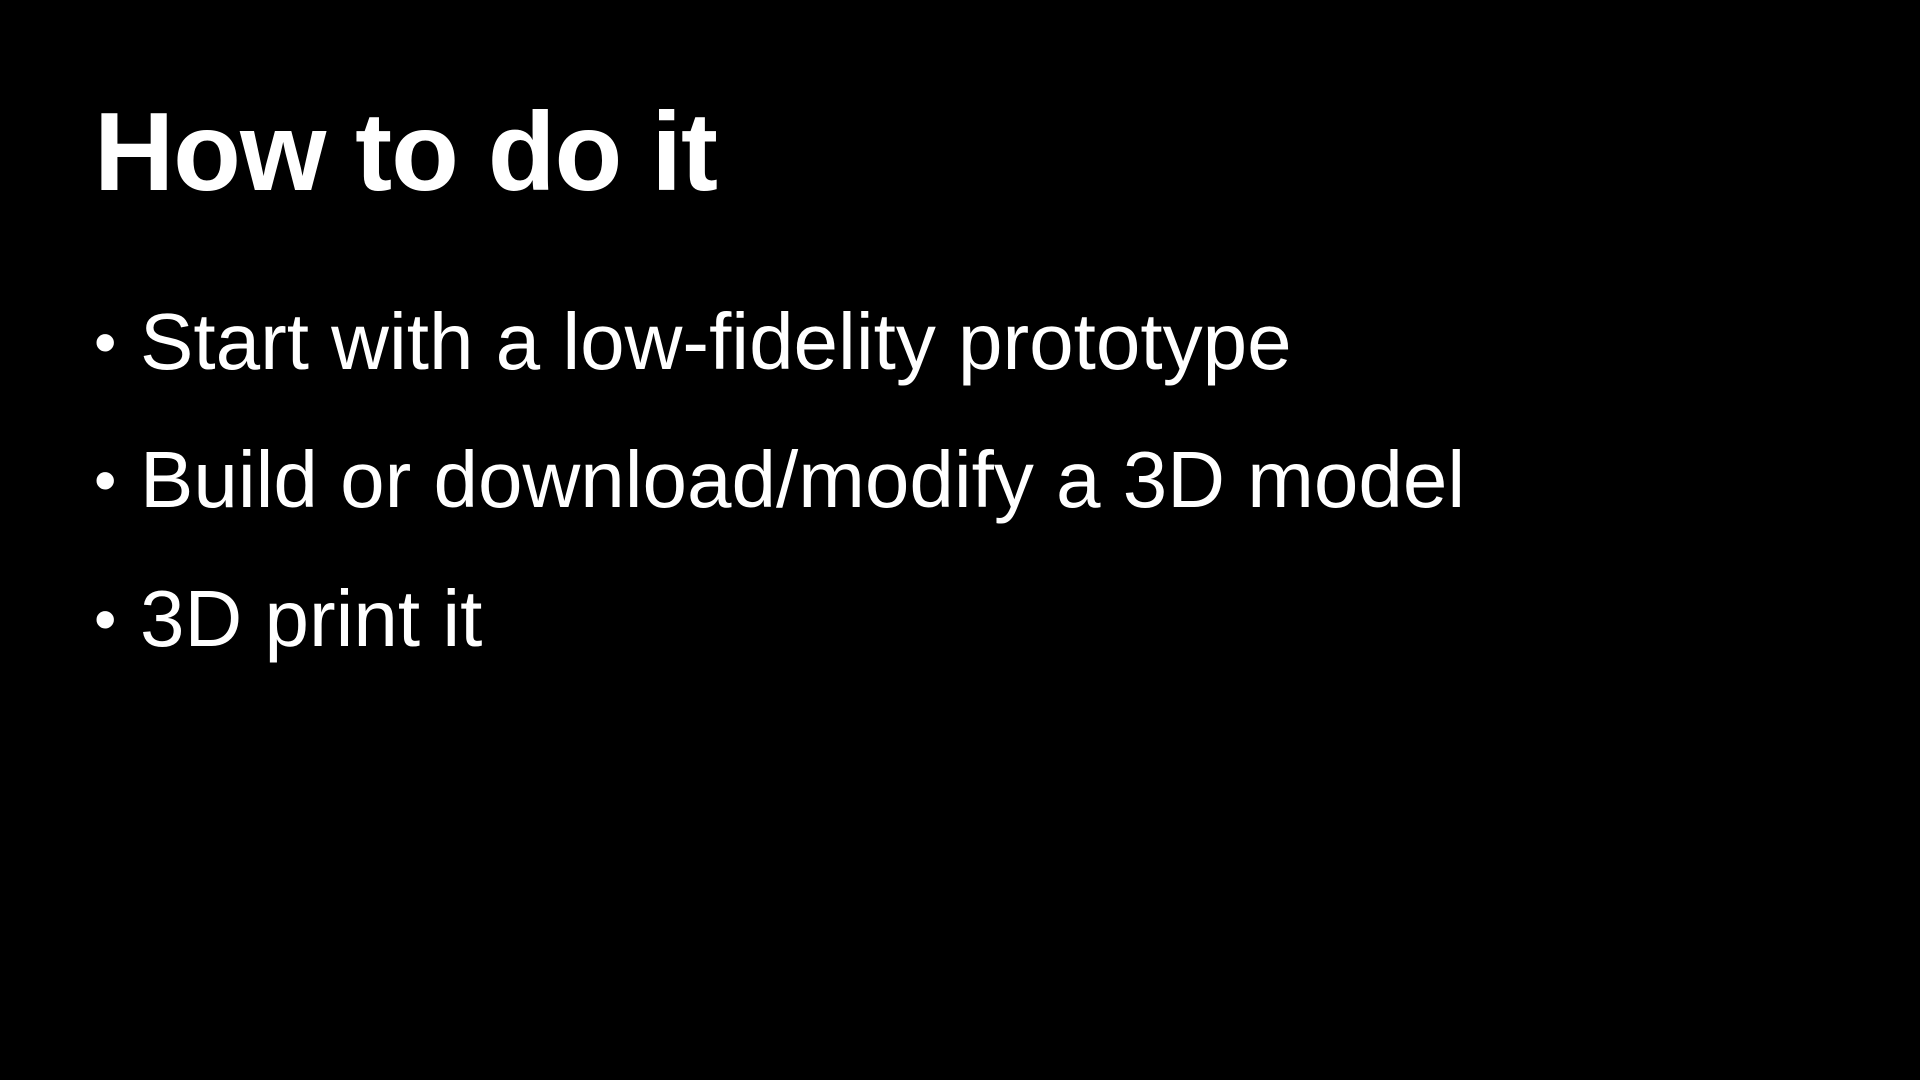 The image size is (1920, 1080). Describe the element at coordinates (406, 152) in the screenshot. I see `slide-title: How to do it` at that location.